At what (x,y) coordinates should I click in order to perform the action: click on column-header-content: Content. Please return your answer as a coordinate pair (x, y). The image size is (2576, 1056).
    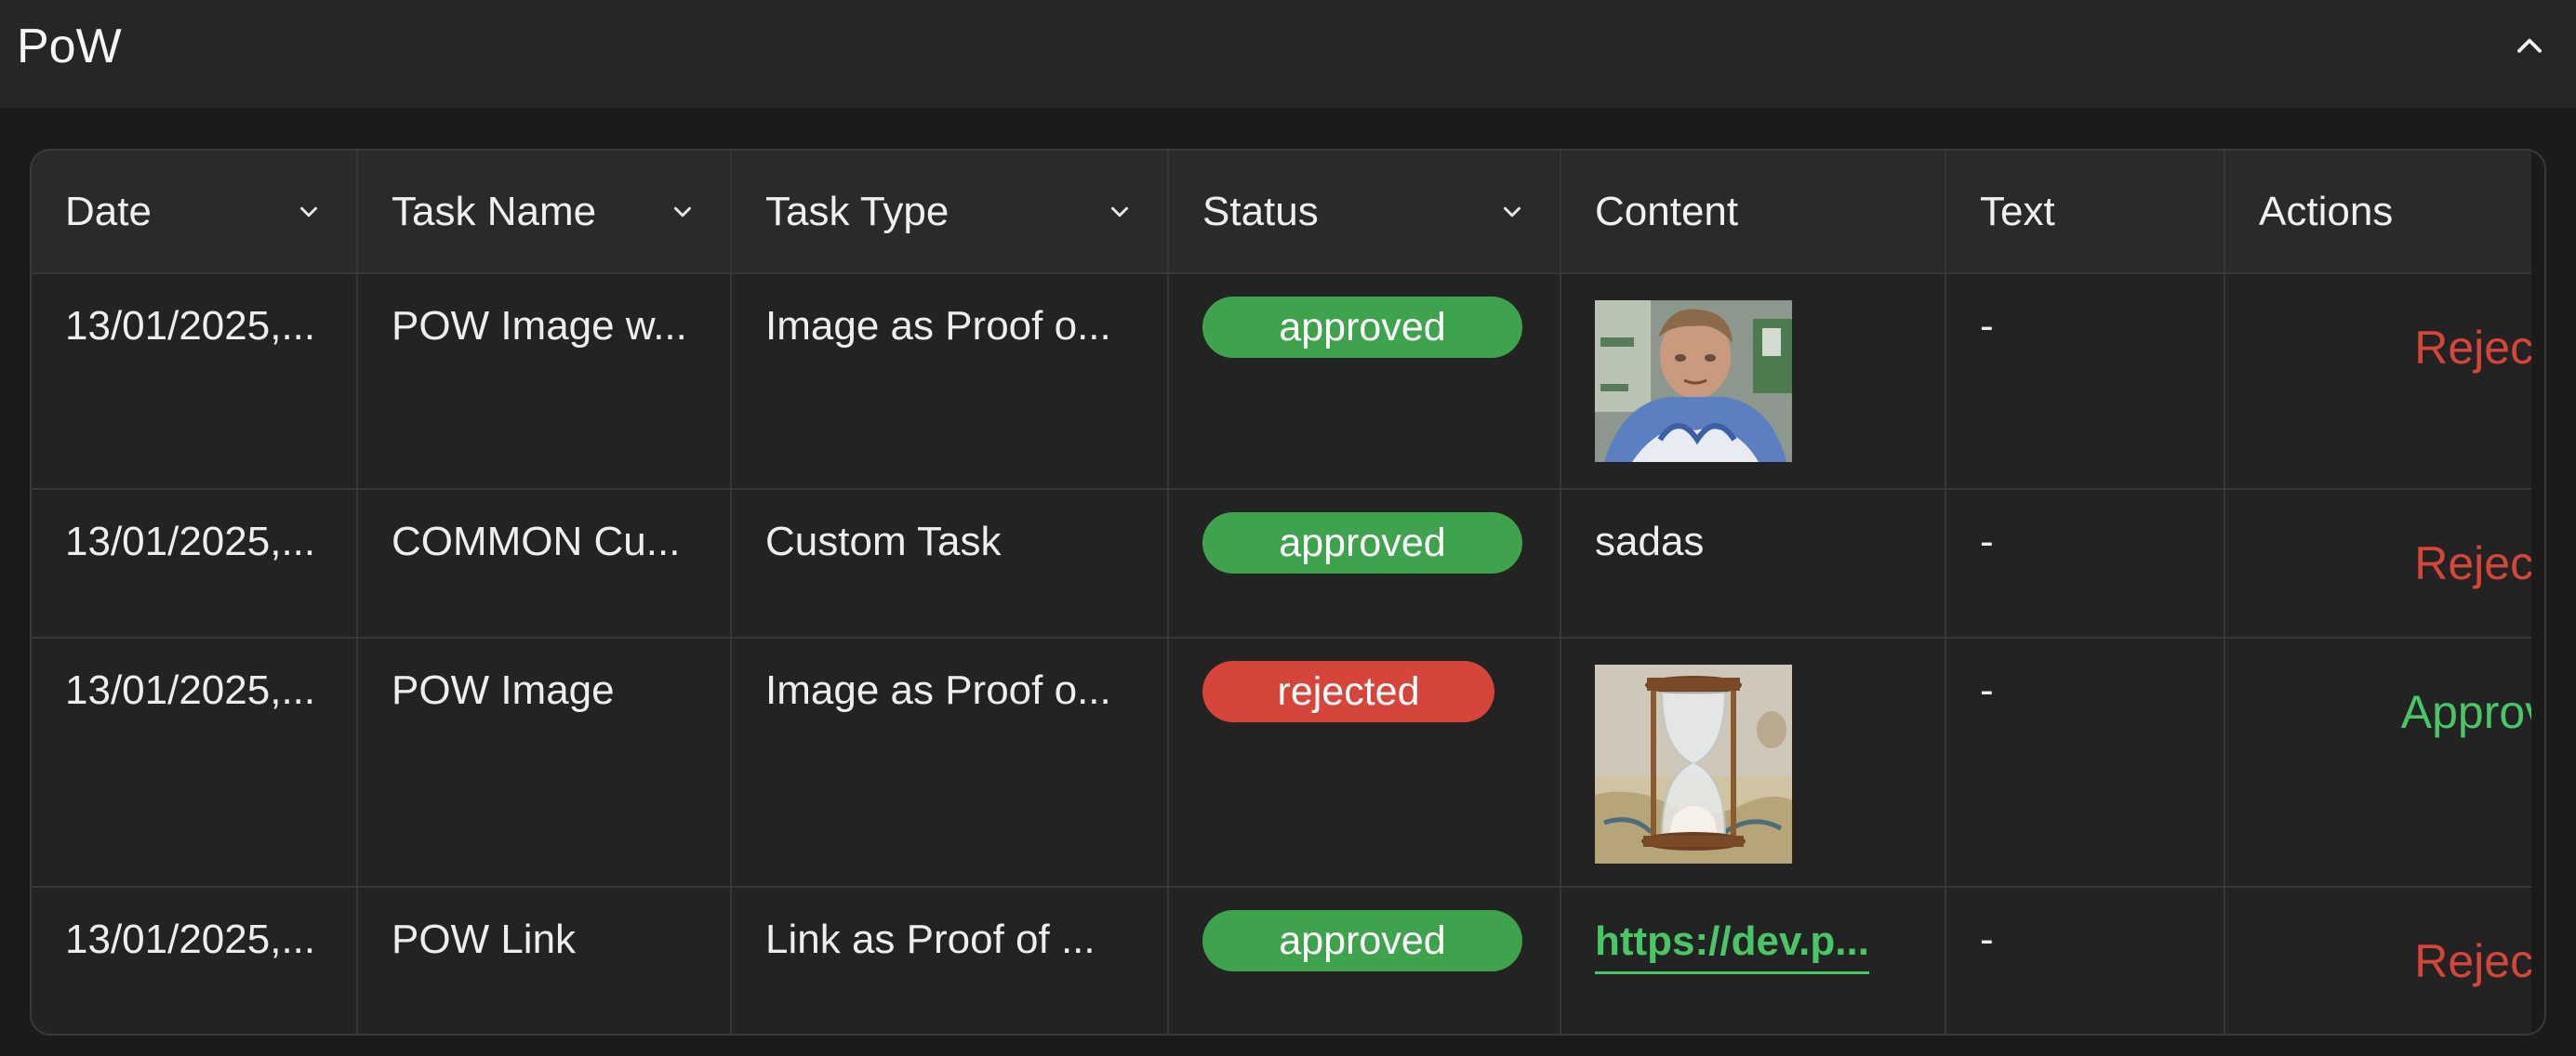
    Looking at the image, I should click on (1753, 212).